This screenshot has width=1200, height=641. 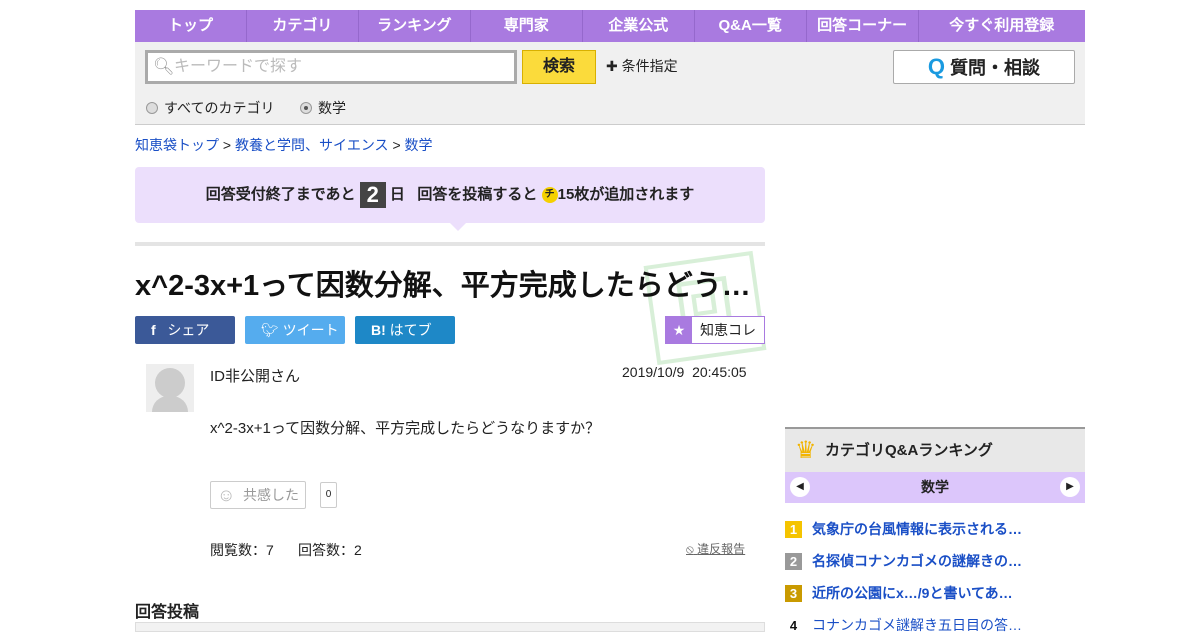 What do you see at coordinates (450, 627) in the screenshot?
I see `answer-box` at bounding box center [450, 627].